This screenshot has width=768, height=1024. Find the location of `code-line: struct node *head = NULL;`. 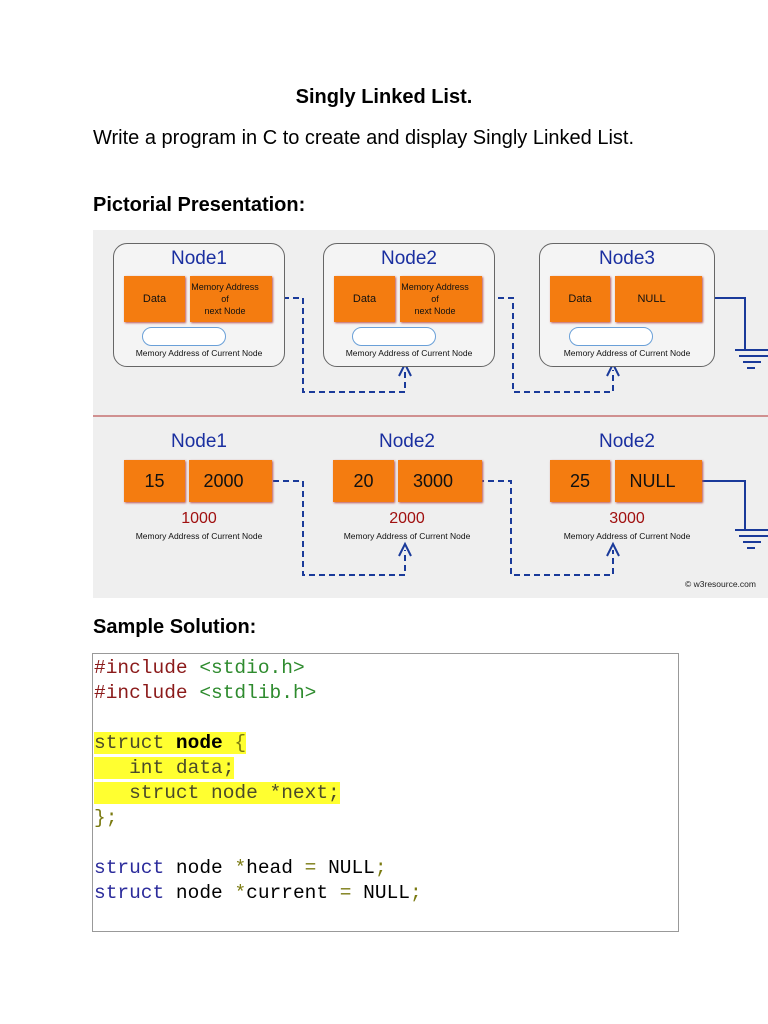

code-line: struct node *head = NULL; is located at coordinates (240, 868).